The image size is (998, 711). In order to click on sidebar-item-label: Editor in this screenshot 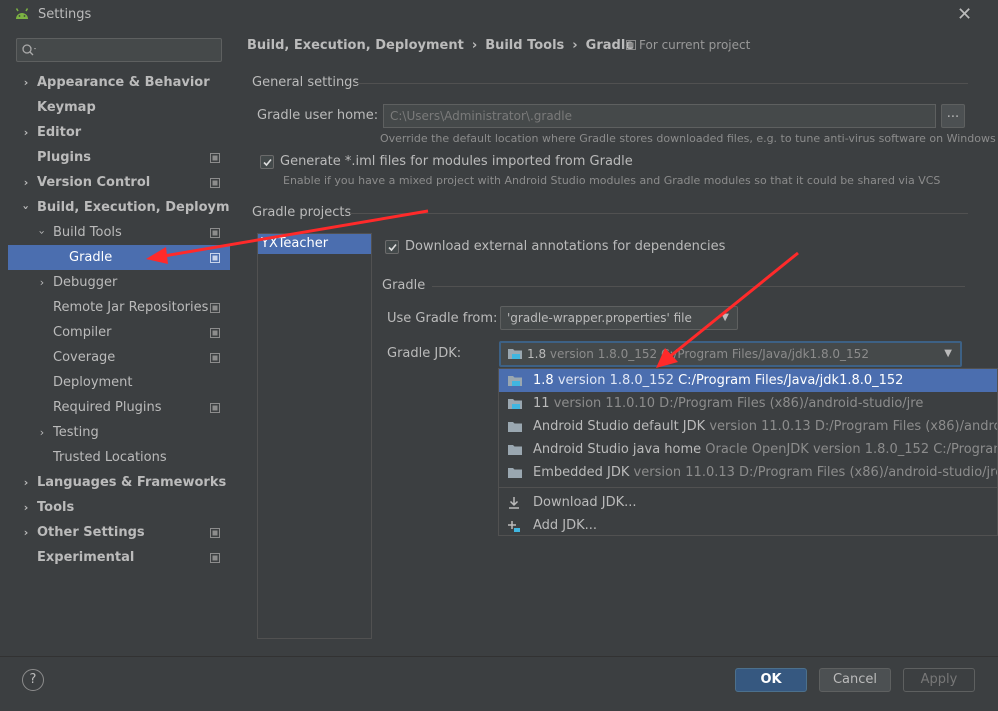, I will do `click(59, 132)`.